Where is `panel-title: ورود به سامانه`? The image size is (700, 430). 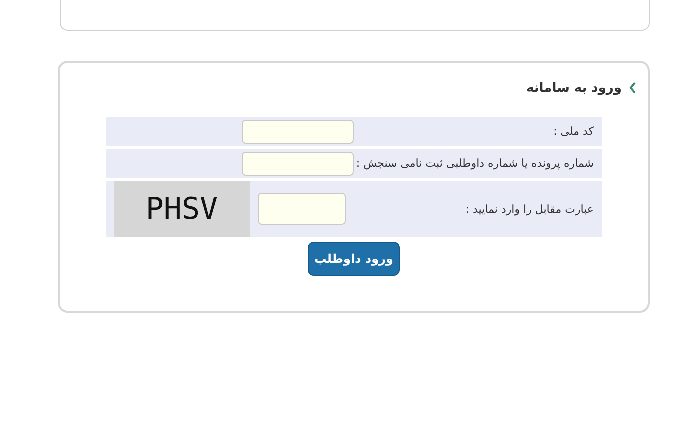 panel-title: ورود به سامانه is located at coordinates (574, 88).